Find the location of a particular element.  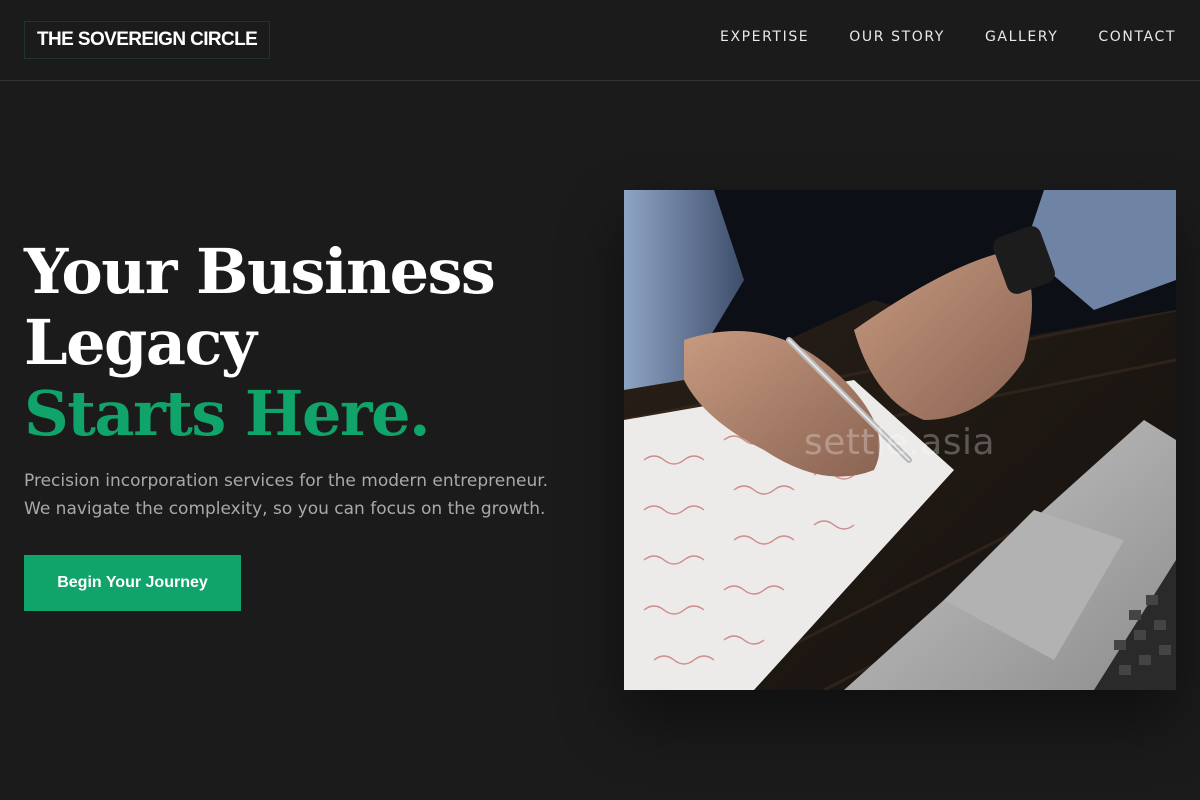

headline-accent: Starts Here. is located at coordinates (227, 413).